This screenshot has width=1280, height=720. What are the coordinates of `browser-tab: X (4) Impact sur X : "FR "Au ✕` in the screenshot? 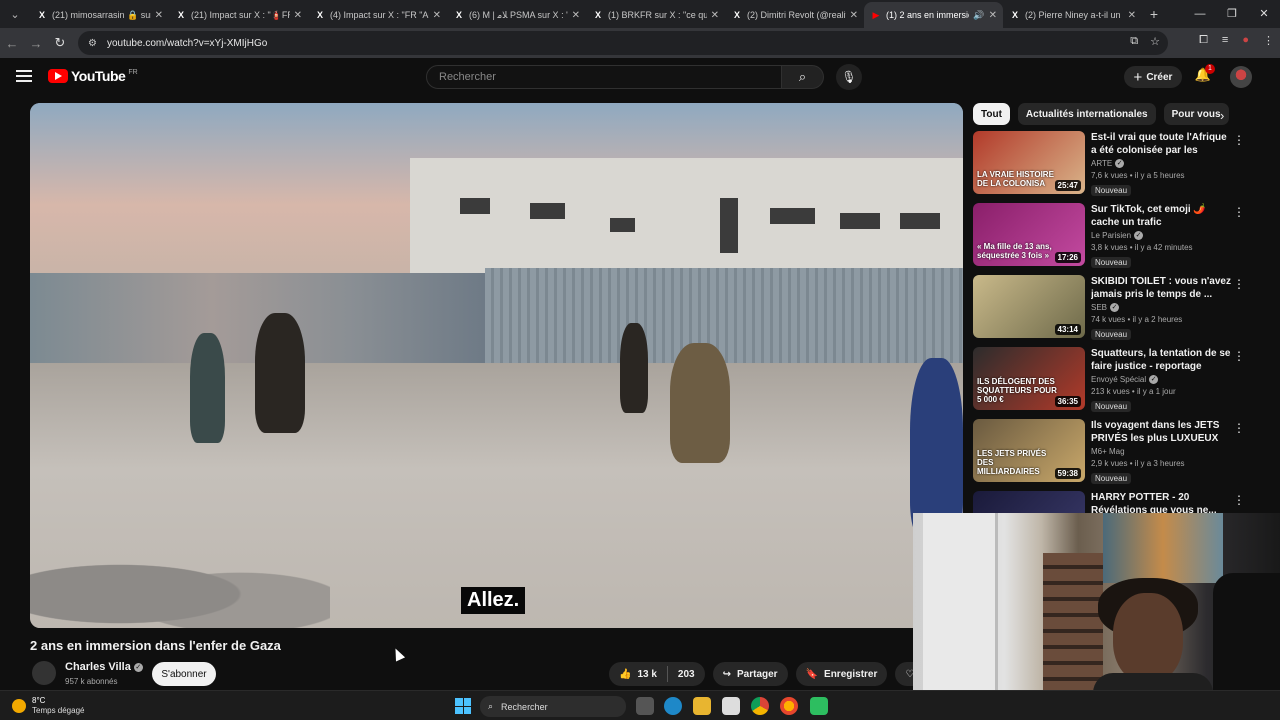 It's located at (377, 15).